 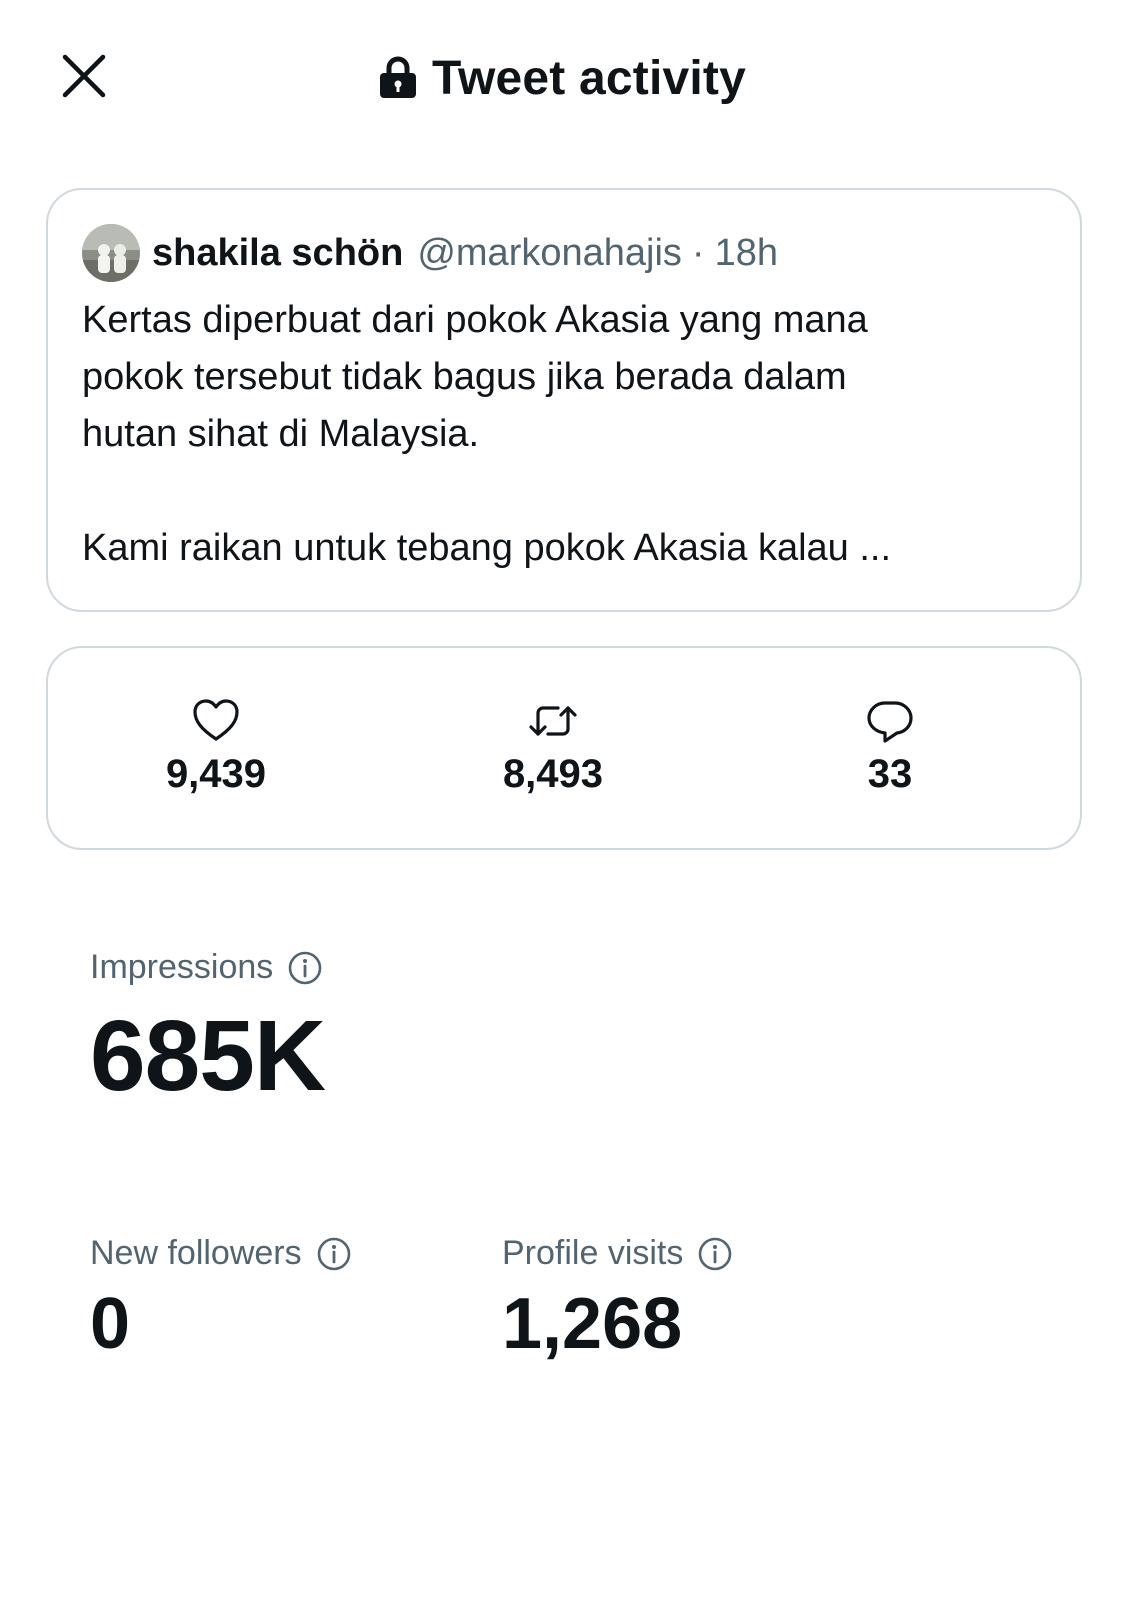 What do you see at coordinates (277, 253) in the screenshot?
I see `author-name: shakila schön` at bounding box center [277, 253].